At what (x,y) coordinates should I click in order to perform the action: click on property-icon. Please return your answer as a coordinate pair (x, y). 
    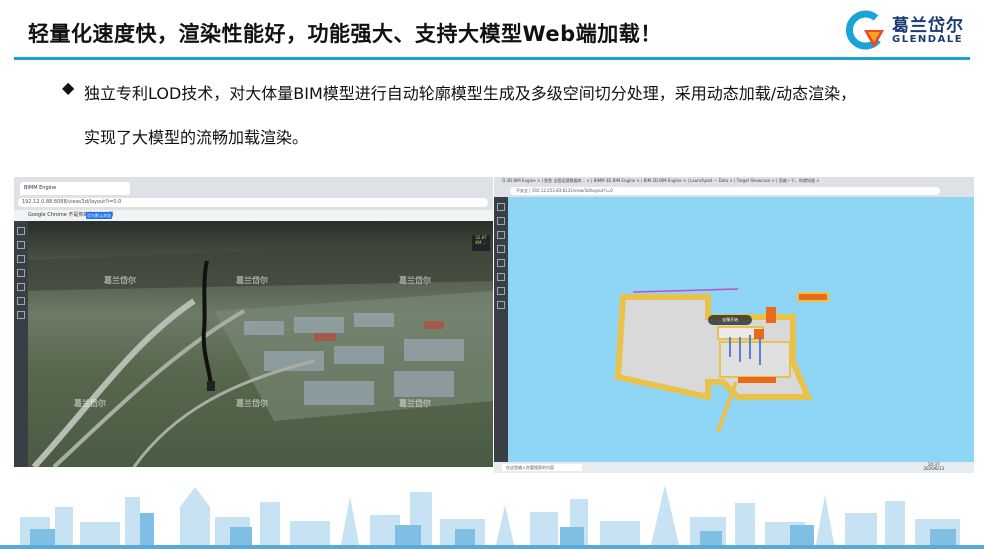
    Looking at the image, I should click on (501, 291).